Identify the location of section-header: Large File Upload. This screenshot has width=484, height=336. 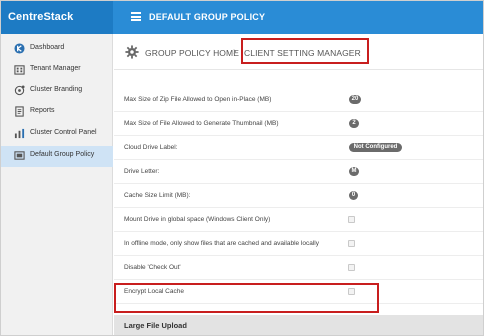
(298, 325).